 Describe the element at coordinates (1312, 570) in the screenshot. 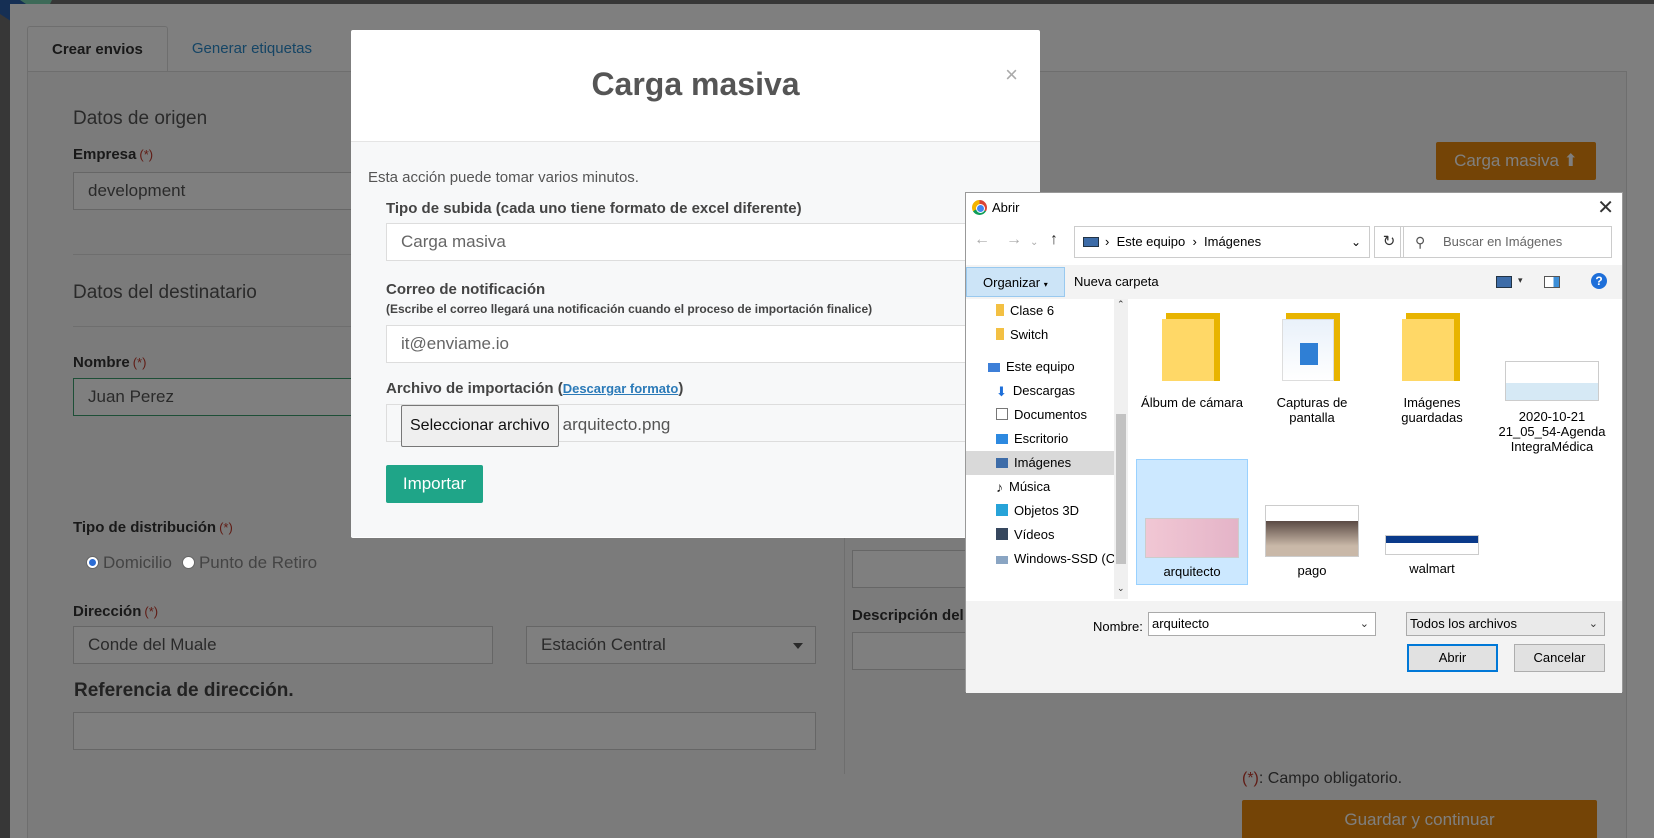

I see `file-label: pago` at that location.